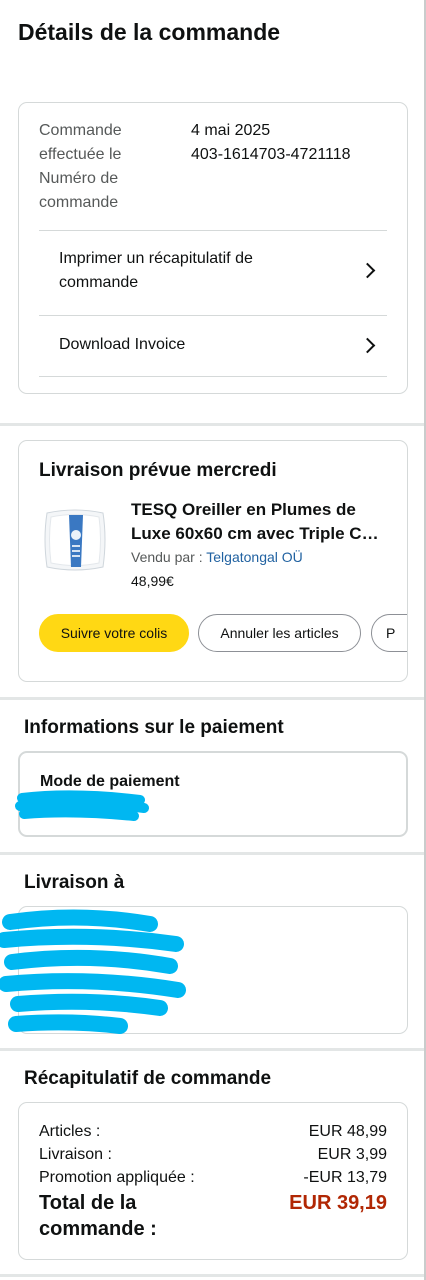  I want to click on payment-method-label: Mode de paiement, so click(110, 781).